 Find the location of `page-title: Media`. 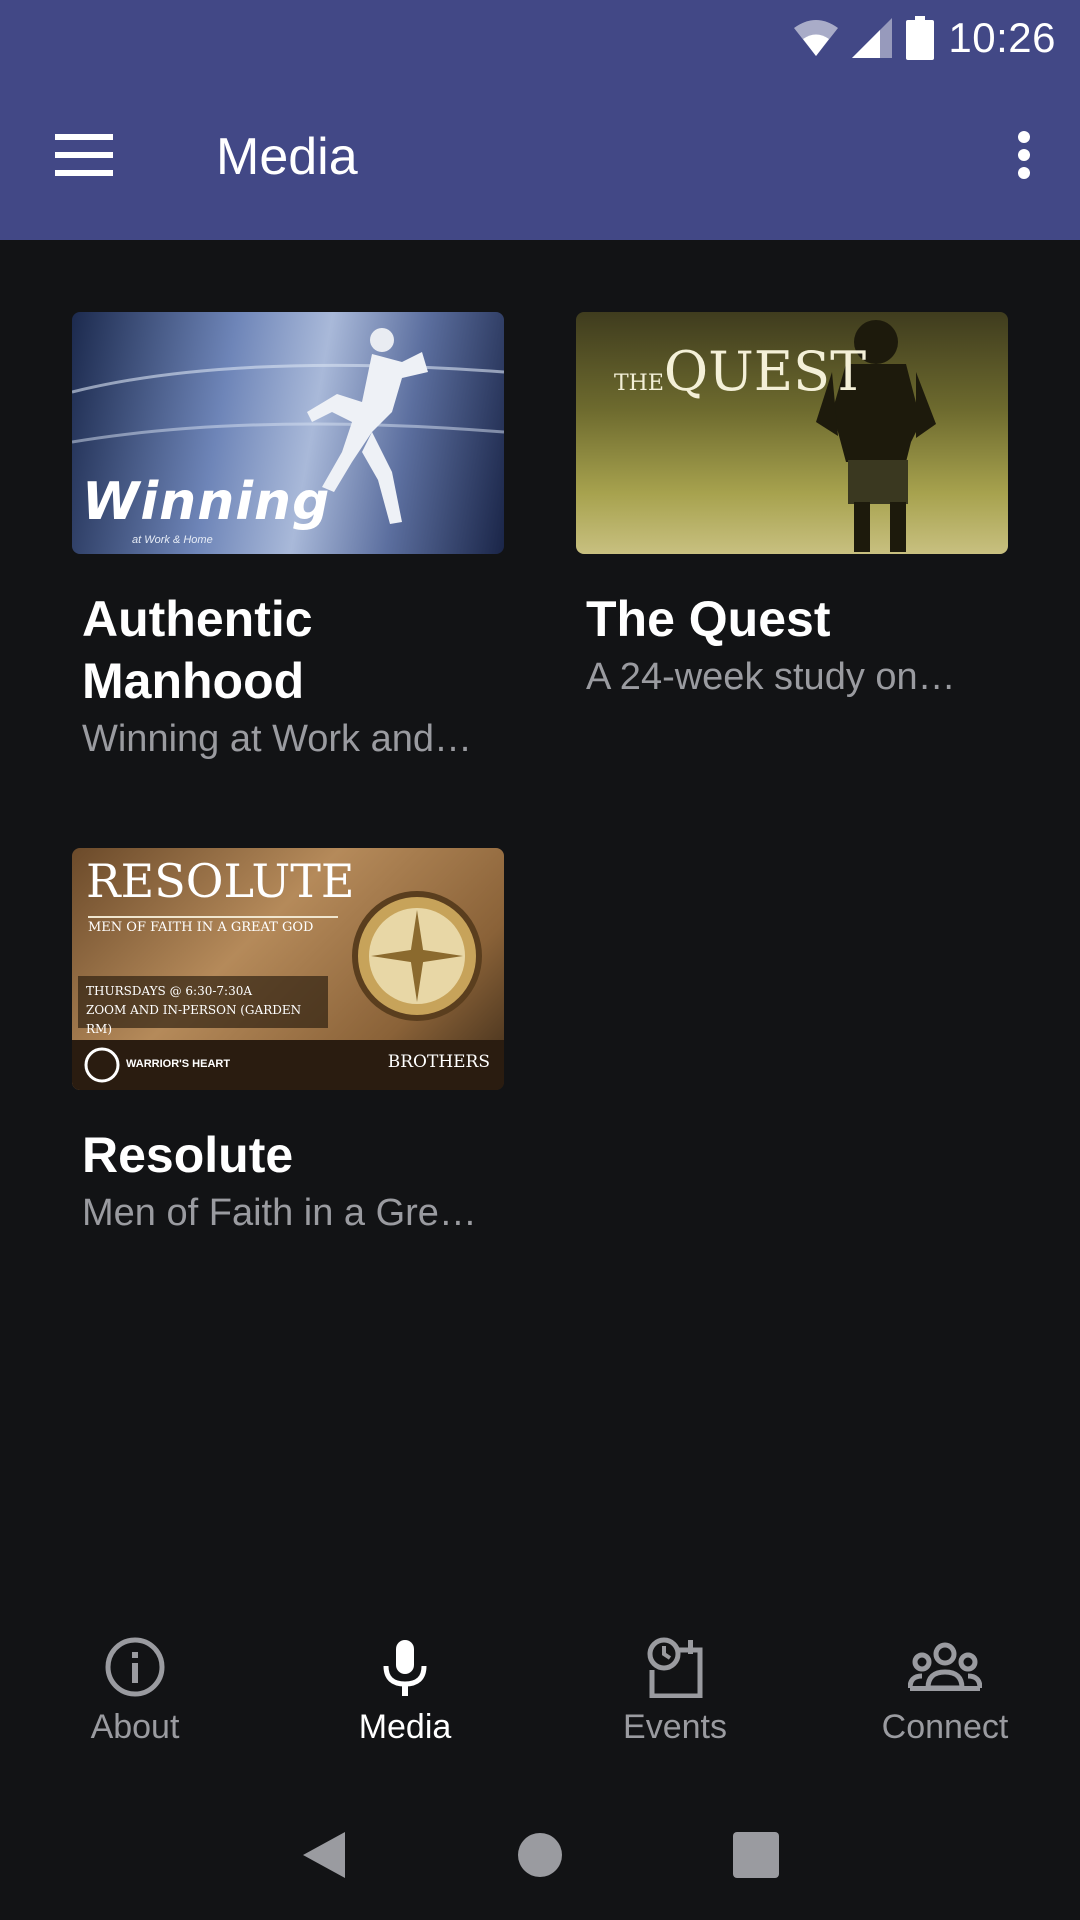

page-title: Media is located at coordinates (287, 157).